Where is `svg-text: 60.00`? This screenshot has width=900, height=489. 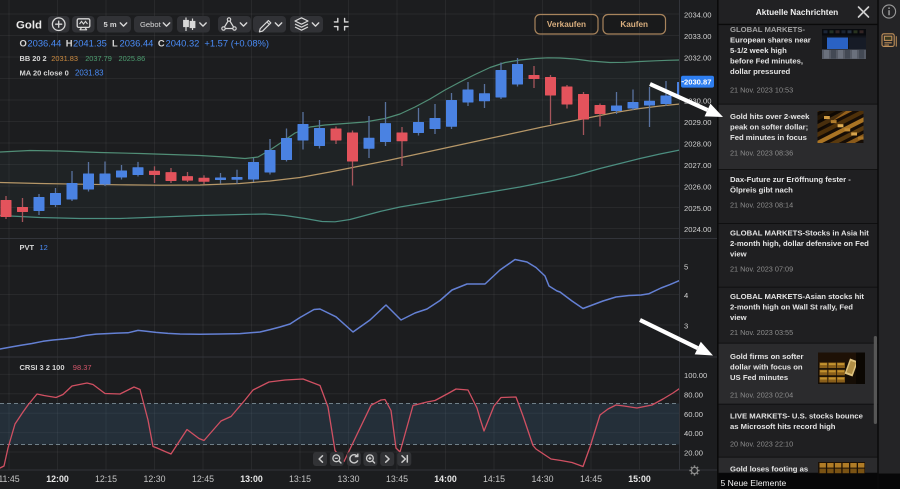 svg-text: 60.00 is located at coordinates (693, 414).